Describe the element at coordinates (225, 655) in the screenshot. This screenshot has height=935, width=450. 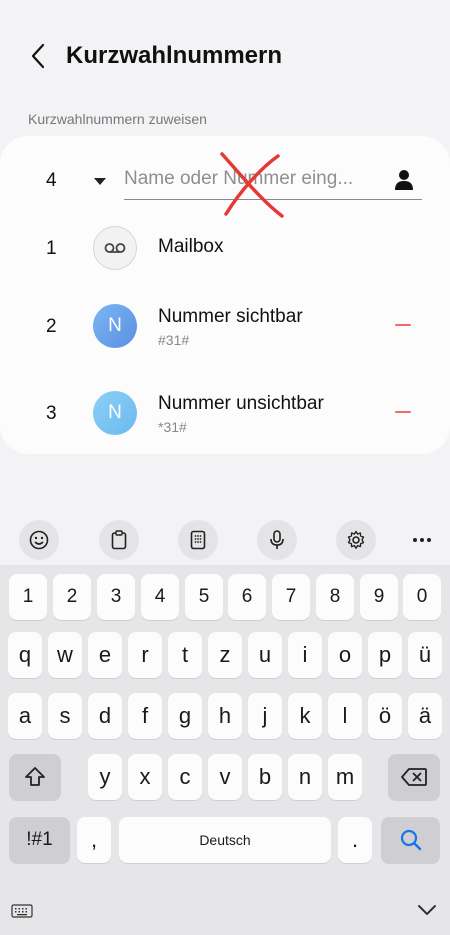
I see `key: z` at that location.